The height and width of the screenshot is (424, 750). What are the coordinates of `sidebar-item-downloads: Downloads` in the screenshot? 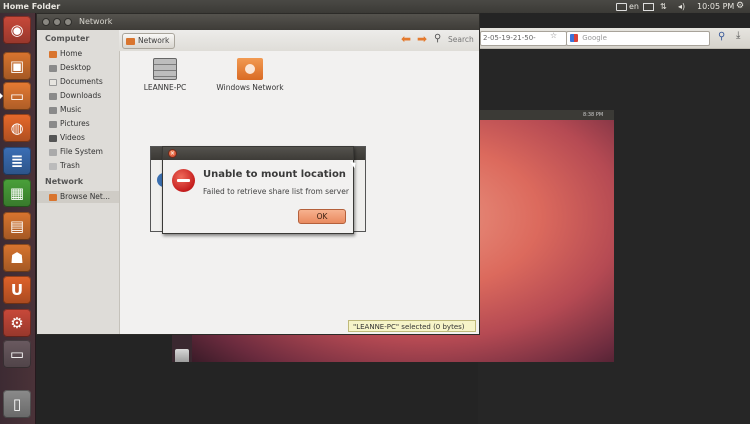 It's located at (83, 96).